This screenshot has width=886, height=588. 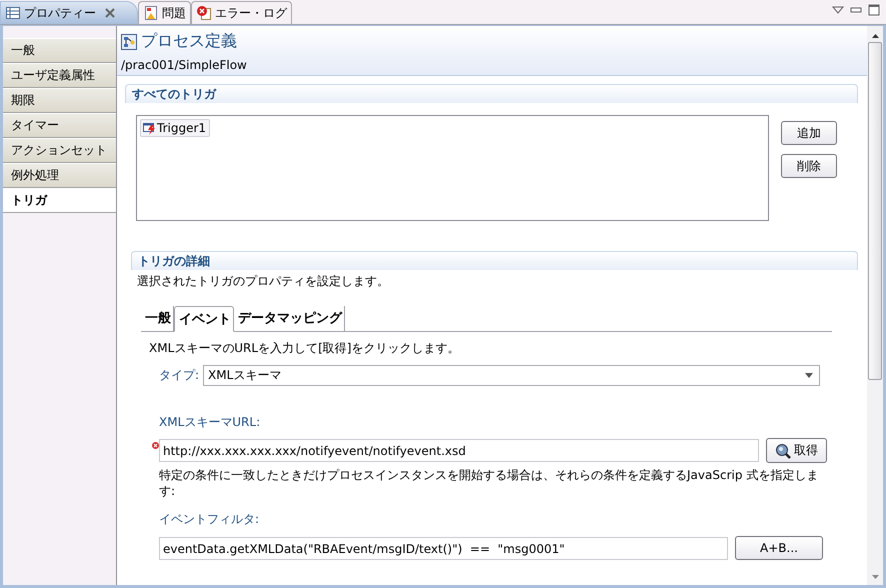 What do you see at coordinates (59, 75) in the screenshot?
I see `sidebar-item: ユーザ定義属性` at bounding box center [59, 75].